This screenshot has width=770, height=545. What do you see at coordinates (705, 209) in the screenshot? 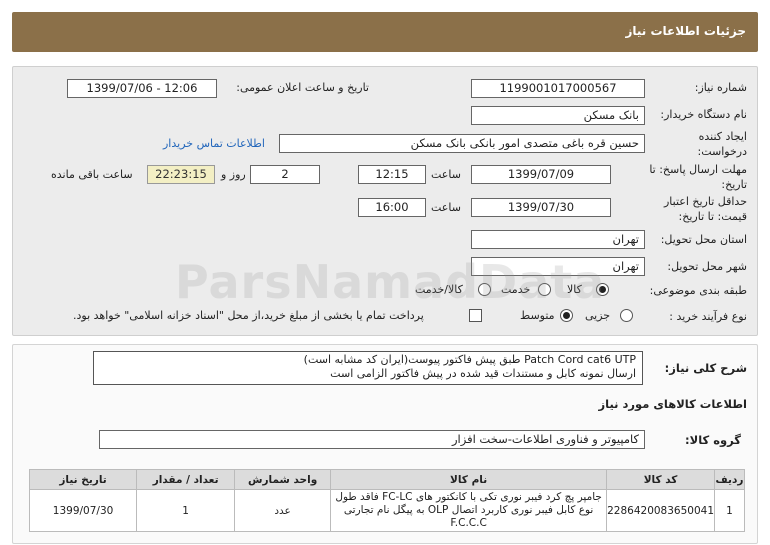
I see `validity-label: حداقل تاریخ اعتبار قیمت: تا تاریخ:` at bounding box center [705, 209].